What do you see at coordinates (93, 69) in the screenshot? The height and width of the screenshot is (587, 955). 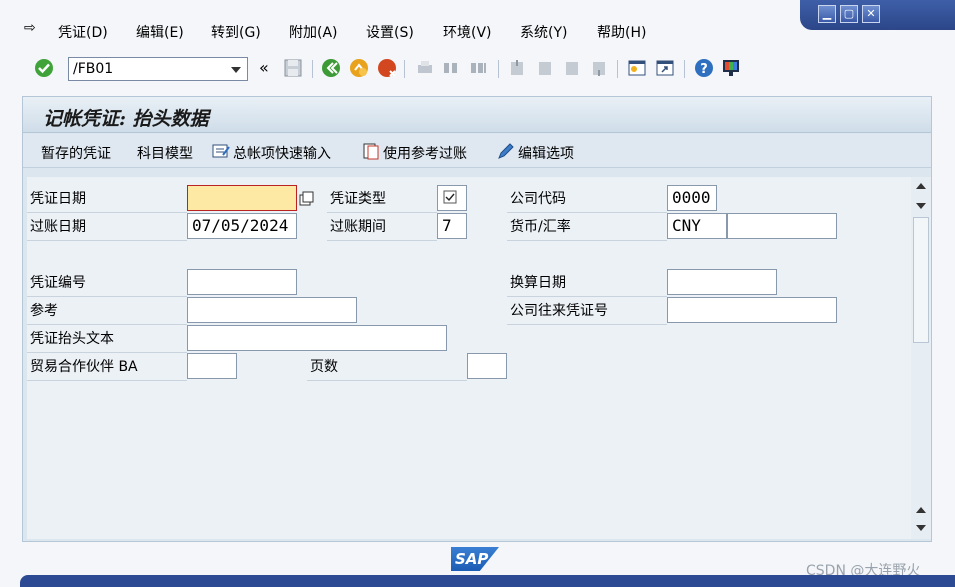 I see `command-field-value: /FB01` at bounding box center [93, 69].